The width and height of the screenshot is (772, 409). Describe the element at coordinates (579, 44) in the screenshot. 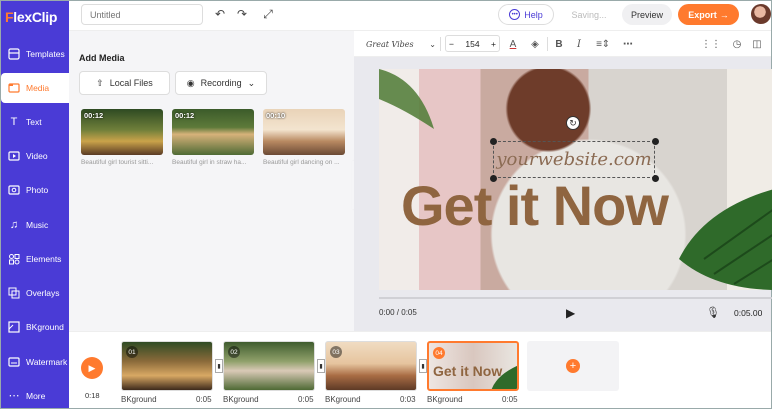

I see `italic-icon: I` at that location.